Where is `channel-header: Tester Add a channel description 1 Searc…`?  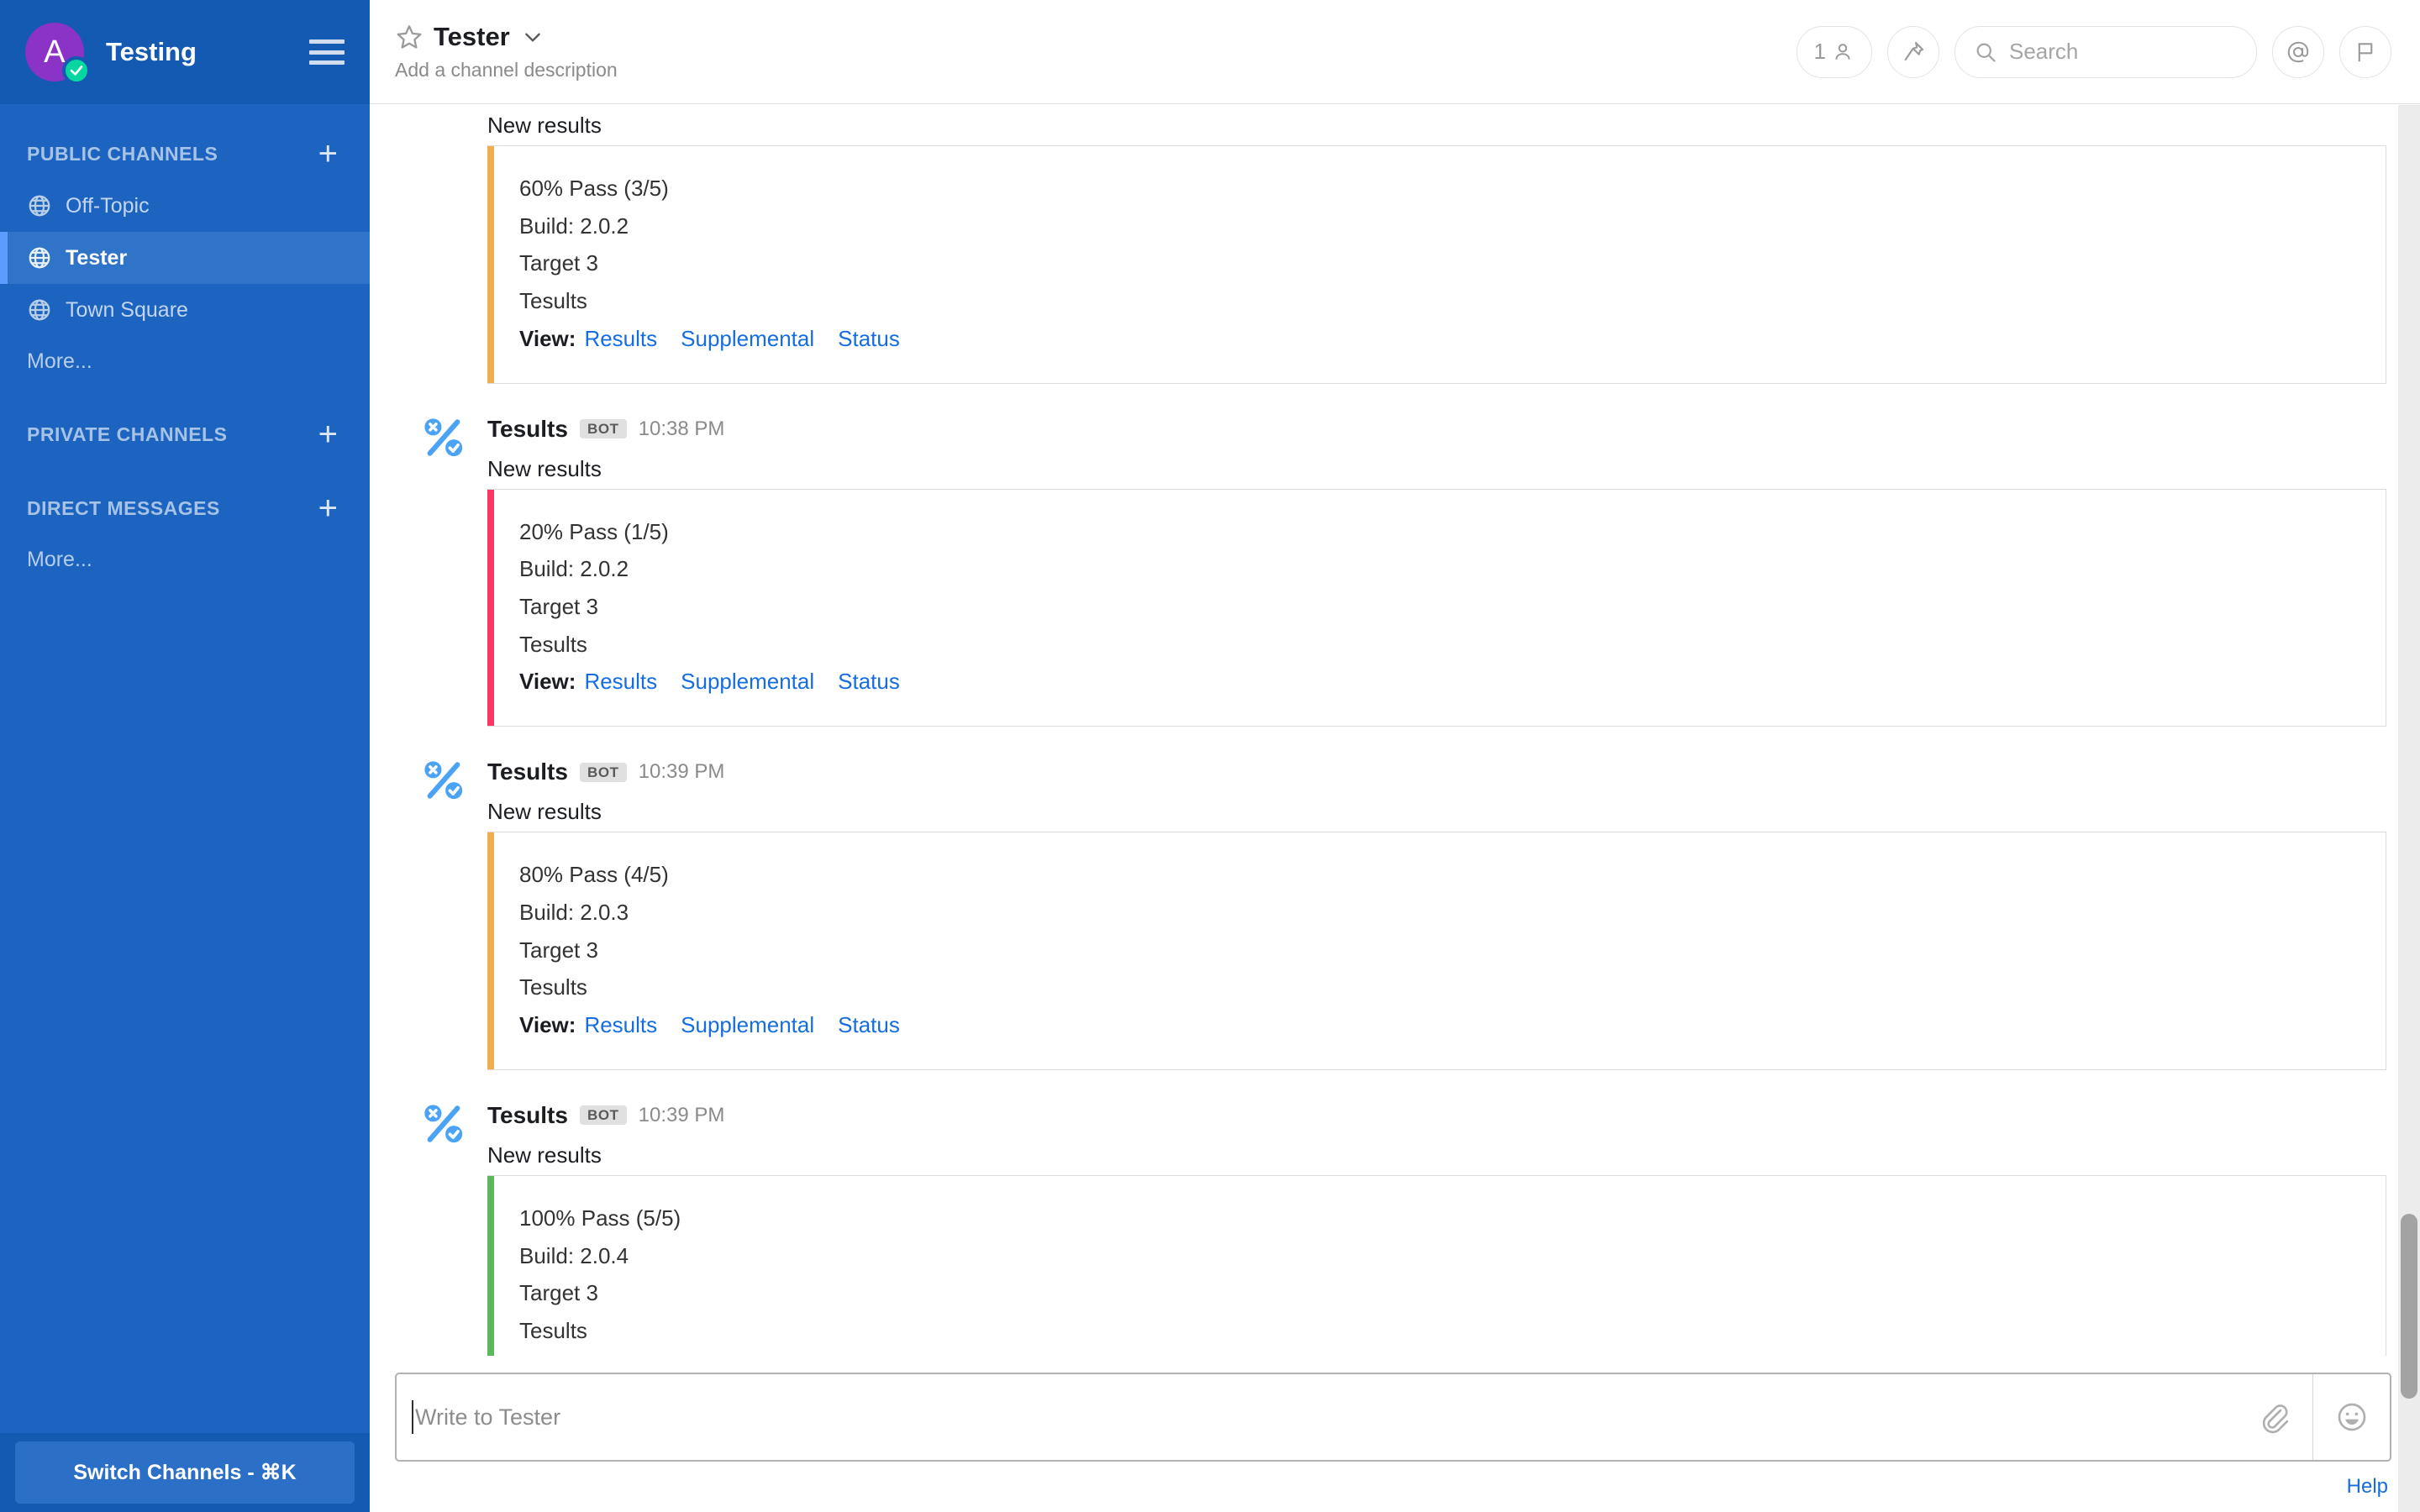
channel-header: Tester Add a channel description 1 Searc… is located at coordinates (1395, 52).